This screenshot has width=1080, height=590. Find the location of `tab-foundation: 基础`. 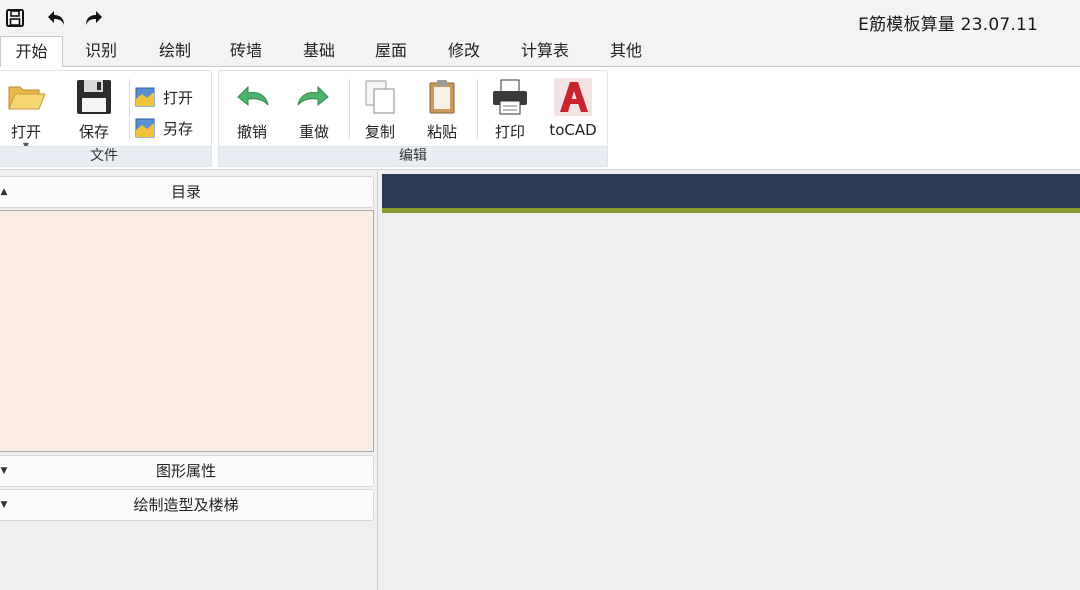

tab-foundation: 基础 is located at coordinates (319, 51).